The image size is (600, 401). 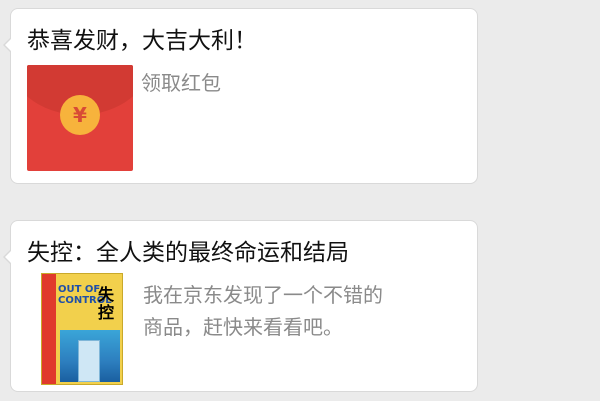 What do you see at coordinates (243, 327) in the screenshot?
I see `product-description-line2: 商品，赶快来看看吧。` at bounding box center [243, 327].